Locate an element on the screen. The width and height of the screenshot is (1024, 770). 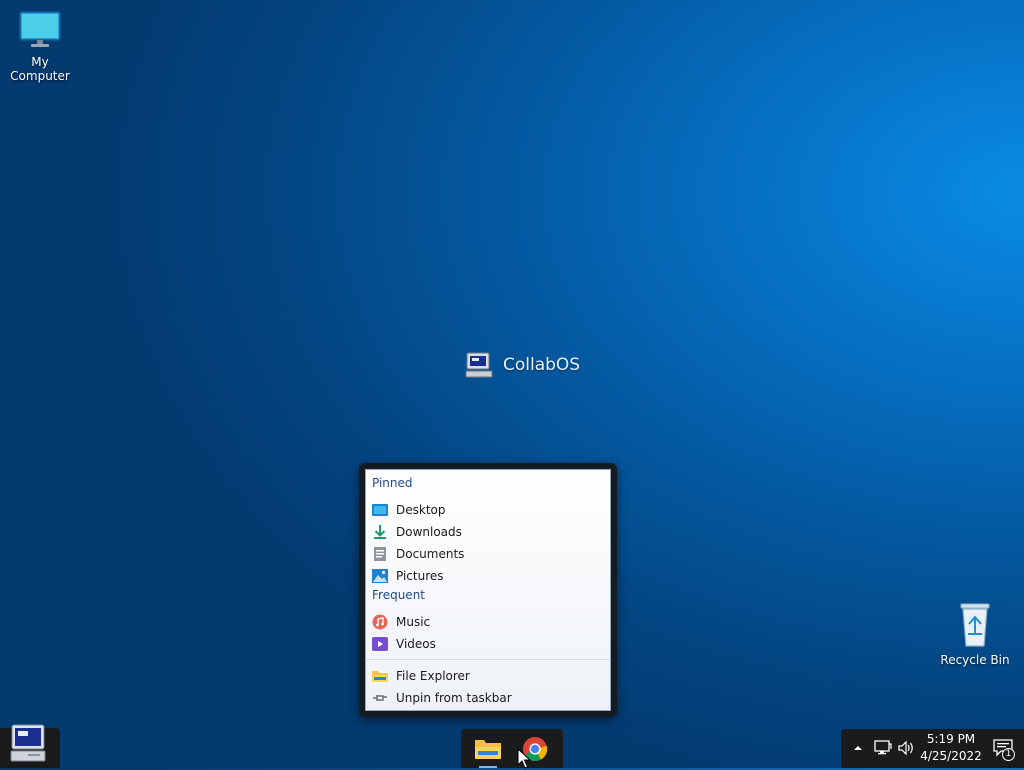
pictures-icon is located at coordinates (380, 576).